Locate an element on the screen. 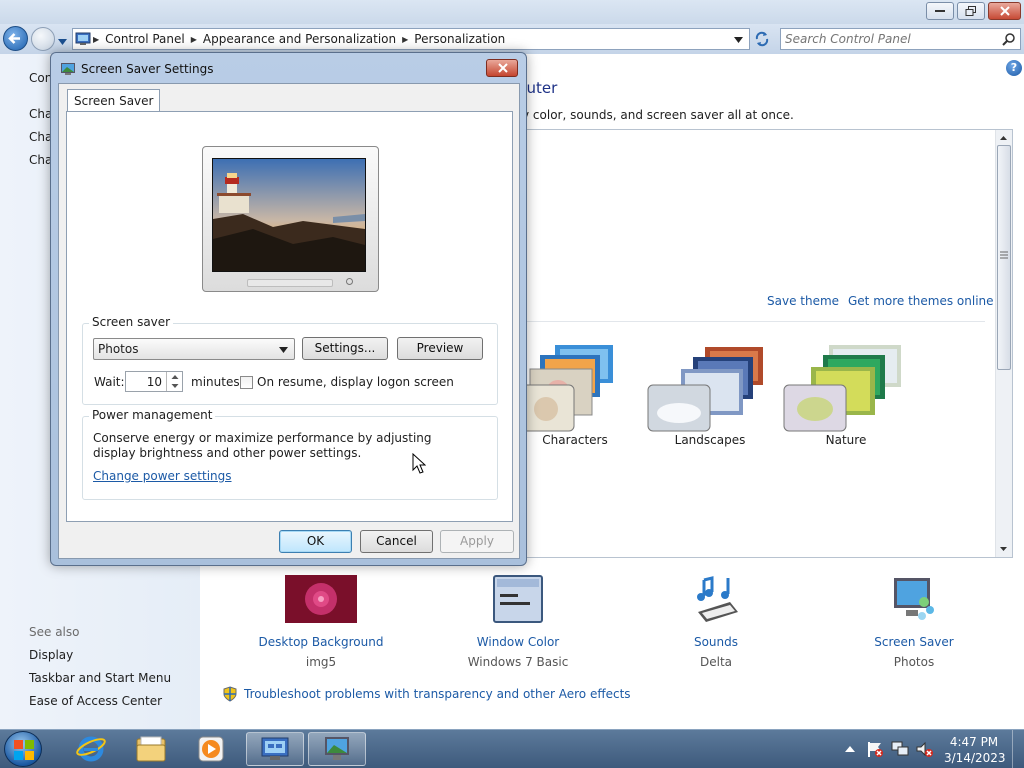  window-color-value: Windows 7 Basic is located at coordinates (518, 662).